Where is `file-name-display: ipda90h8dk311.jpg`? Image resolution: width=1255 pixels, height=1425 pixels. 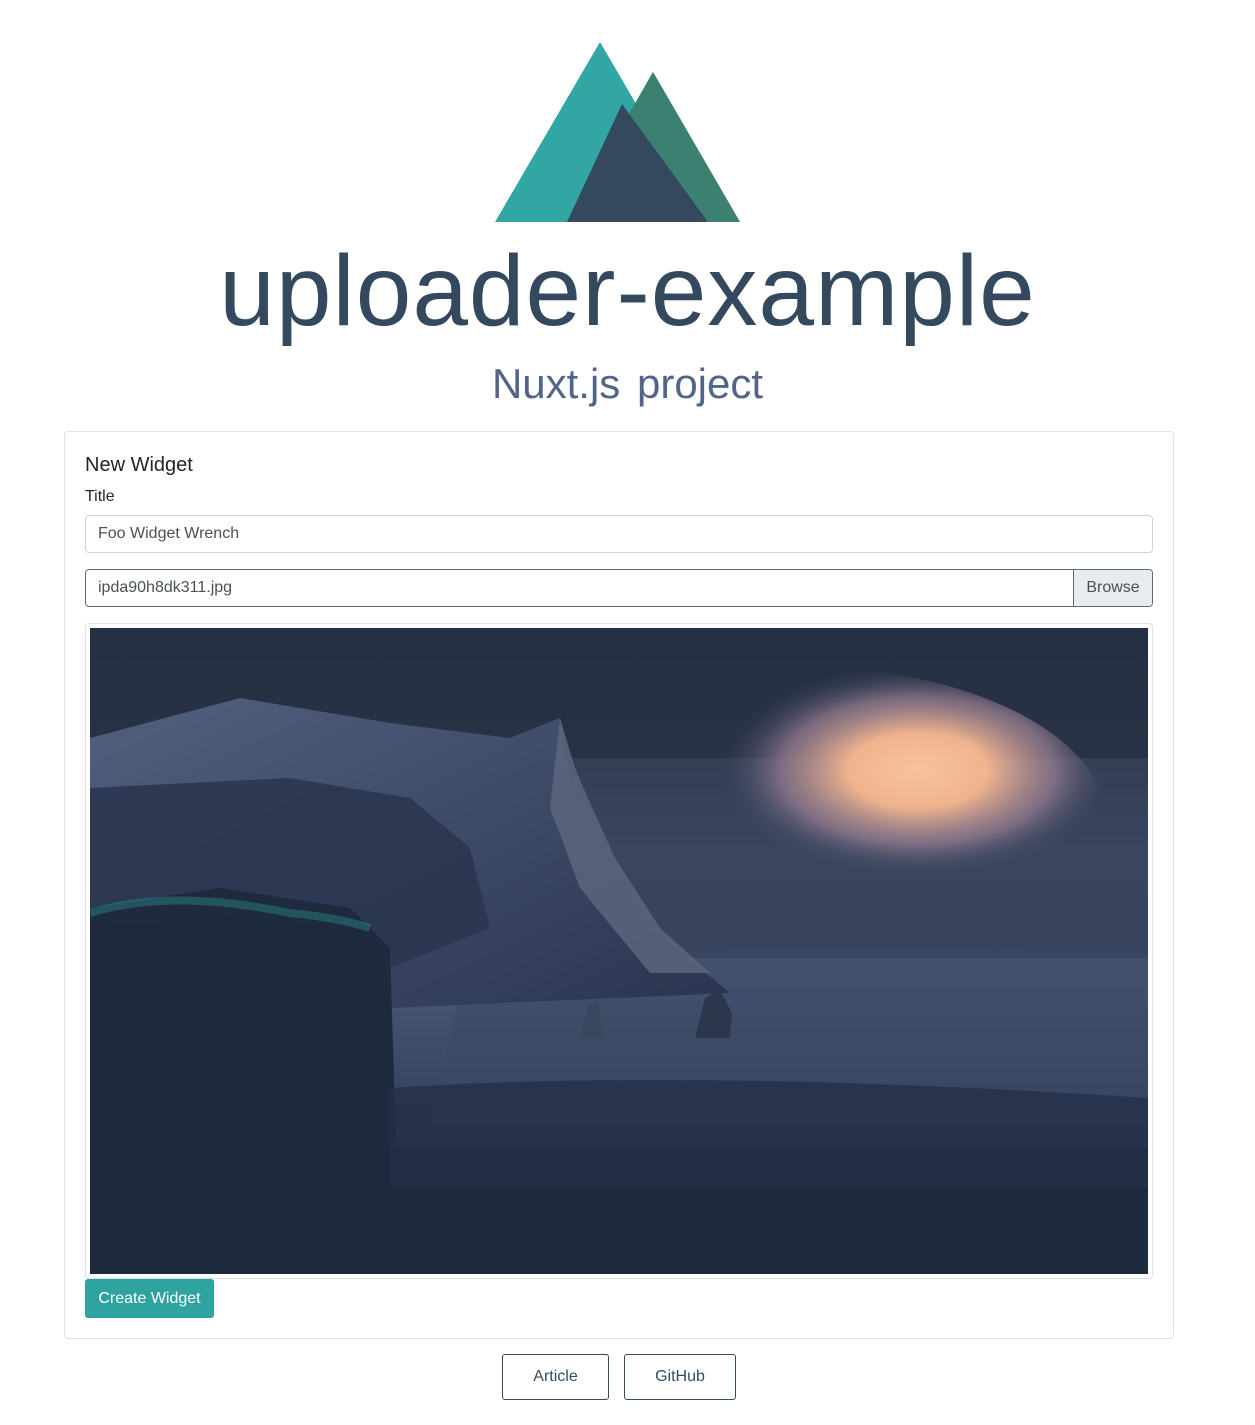 file-name-display: ipda90h8dk311.jpg is located at coordinates (579, 588).